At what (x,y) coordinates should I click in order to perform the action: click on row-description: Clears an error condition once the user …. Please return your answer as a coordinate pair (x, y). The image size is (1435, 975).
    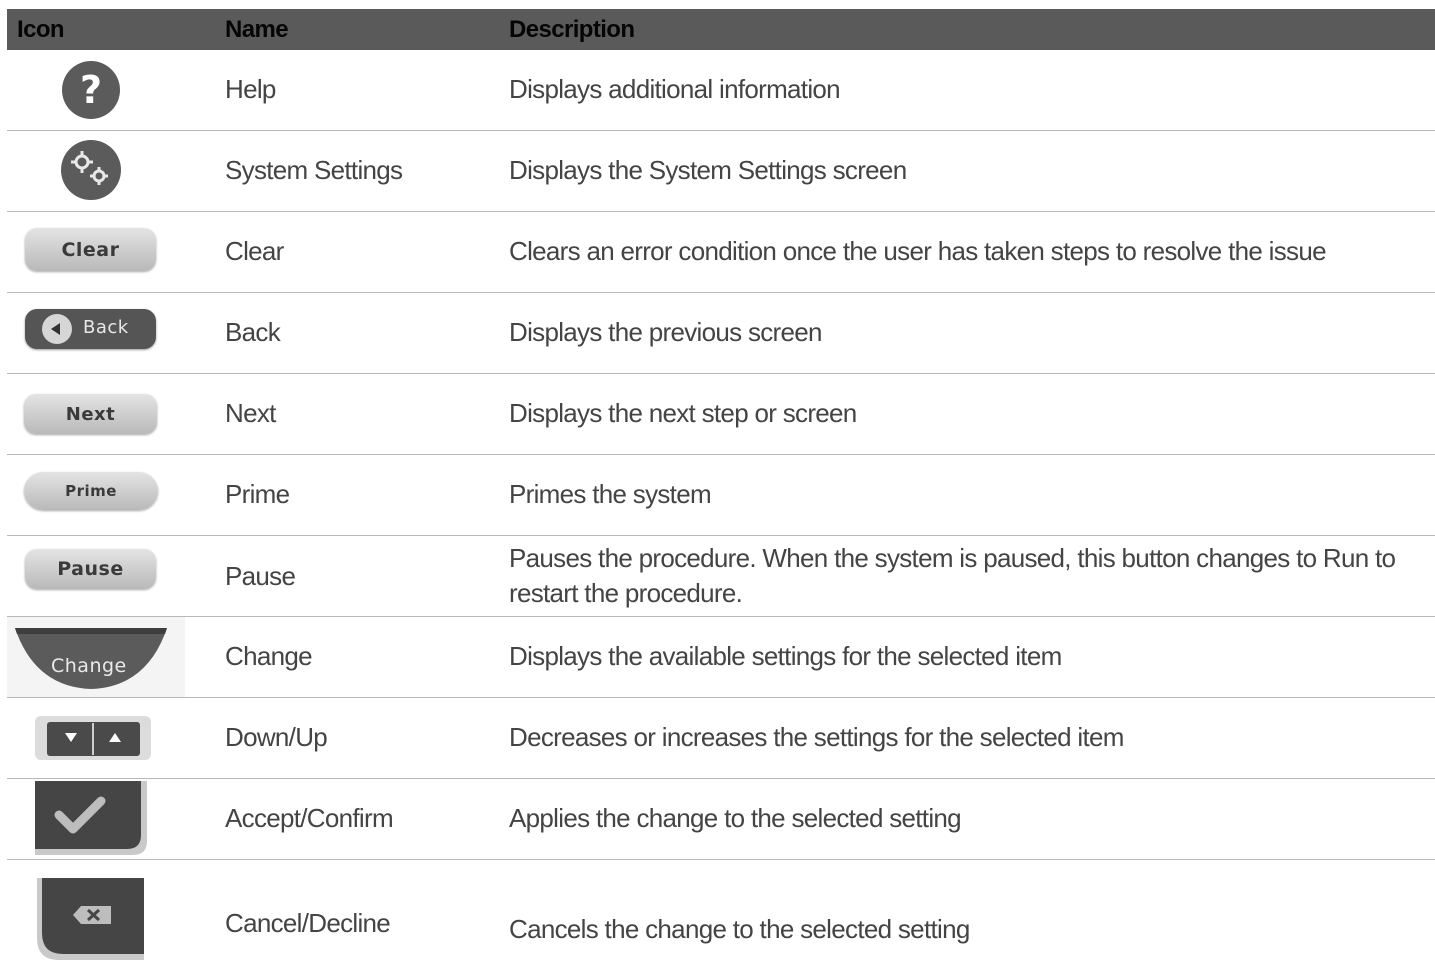
    Looking at the image, I should click on (918, 251).